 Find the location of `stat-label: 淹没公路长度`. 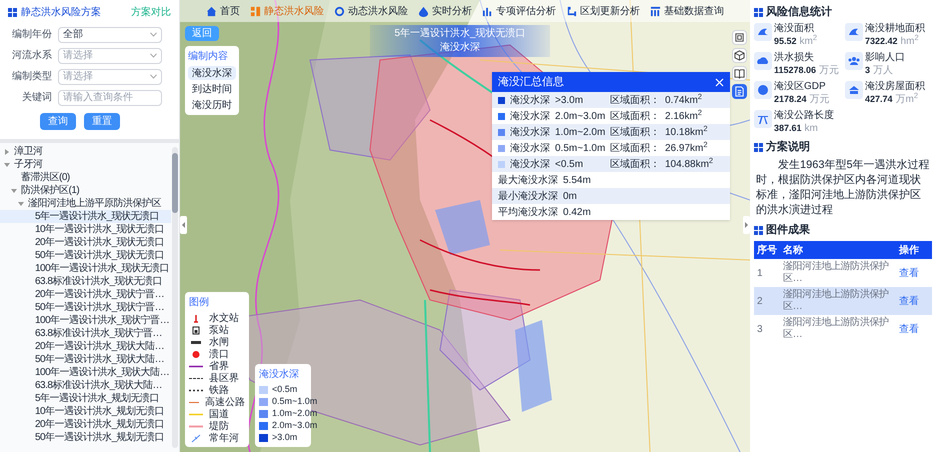

stat-label: 淹没公路长度 is located at coordinates (804, 116).